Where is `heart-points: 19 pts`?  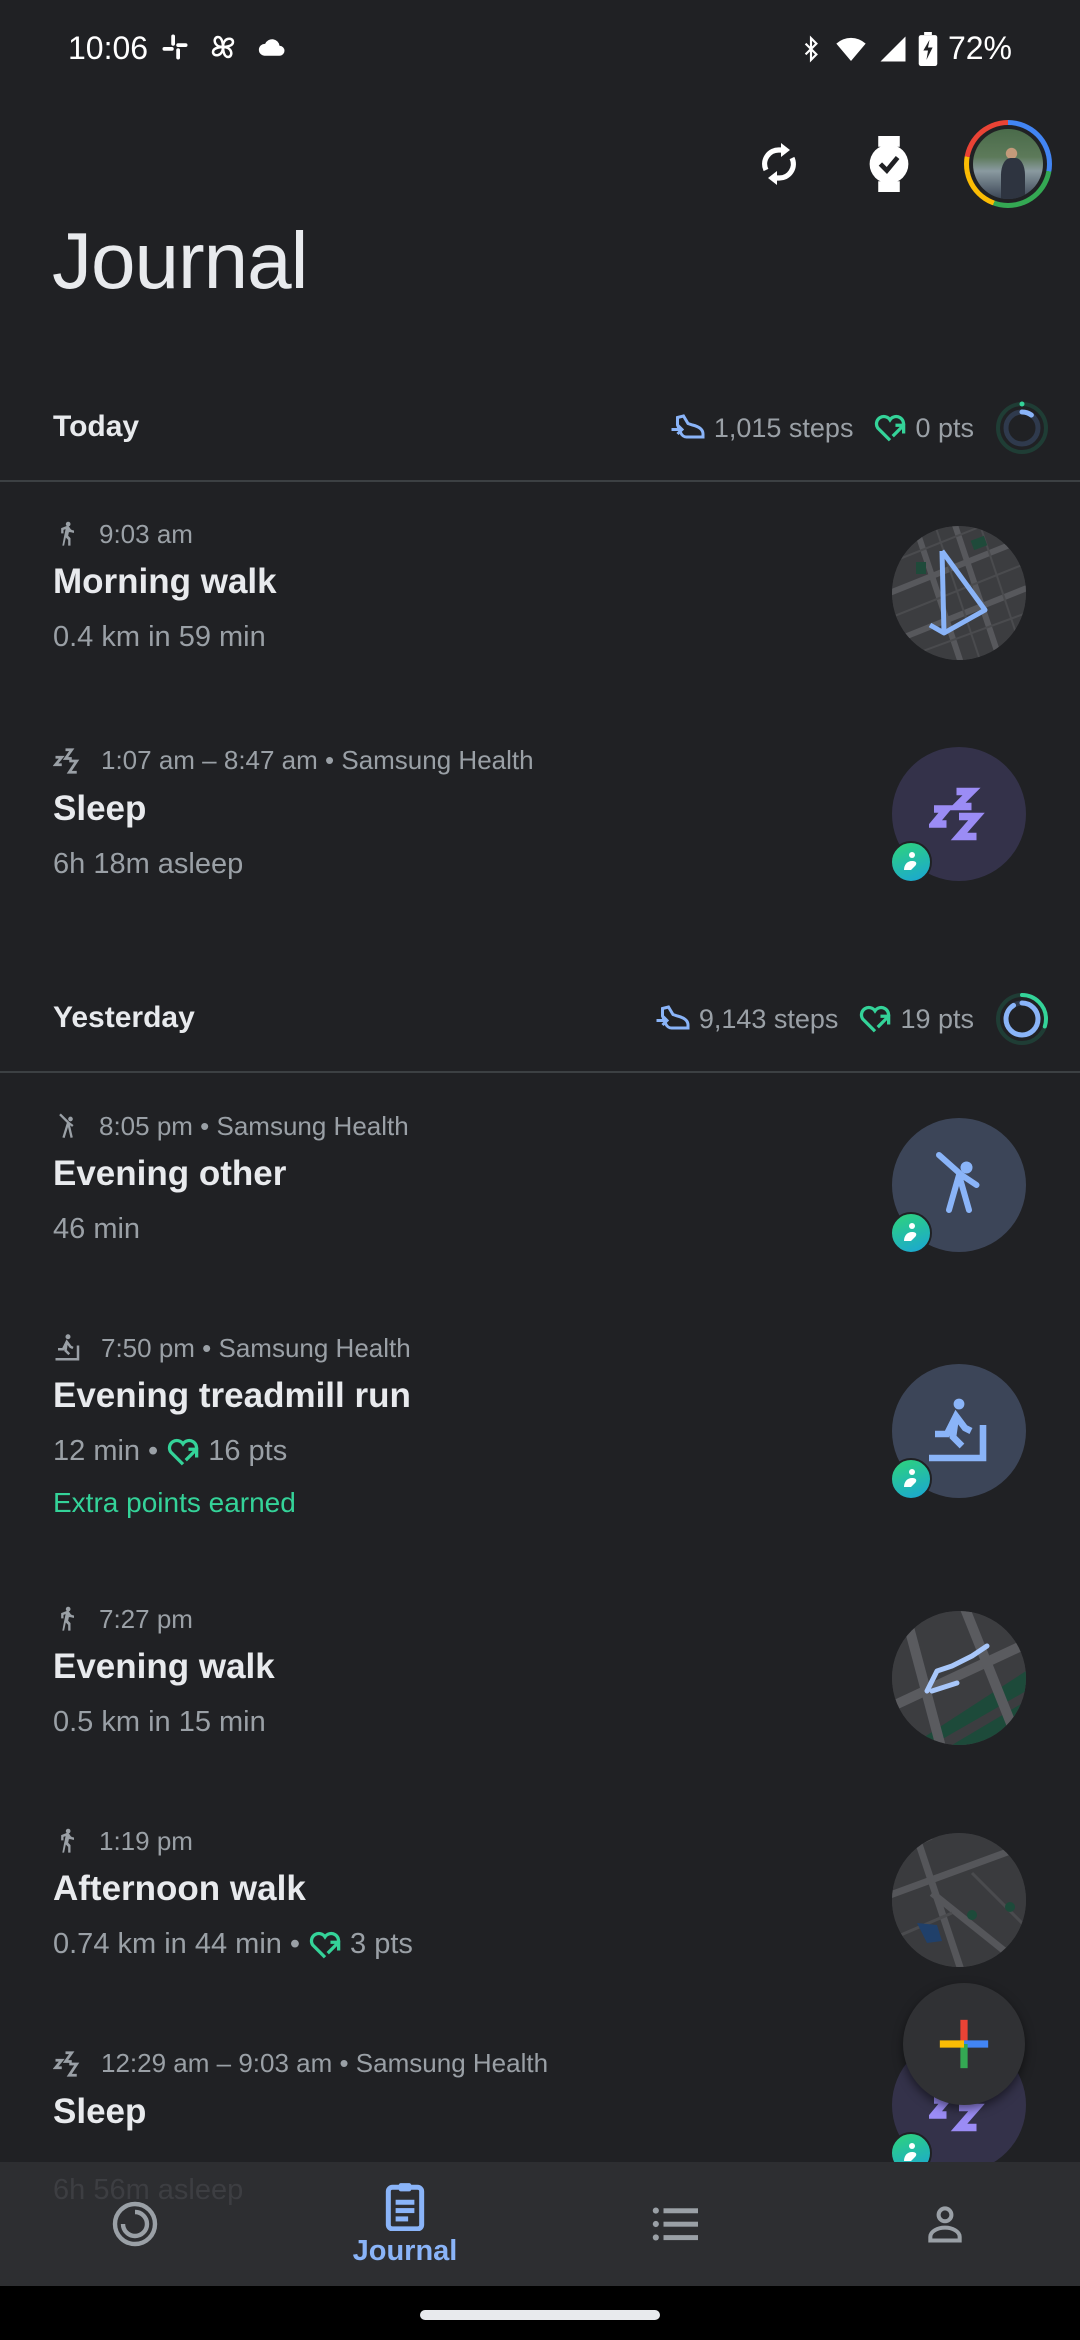 heart-points: 19 pts is located at coordinates (937, 1018).